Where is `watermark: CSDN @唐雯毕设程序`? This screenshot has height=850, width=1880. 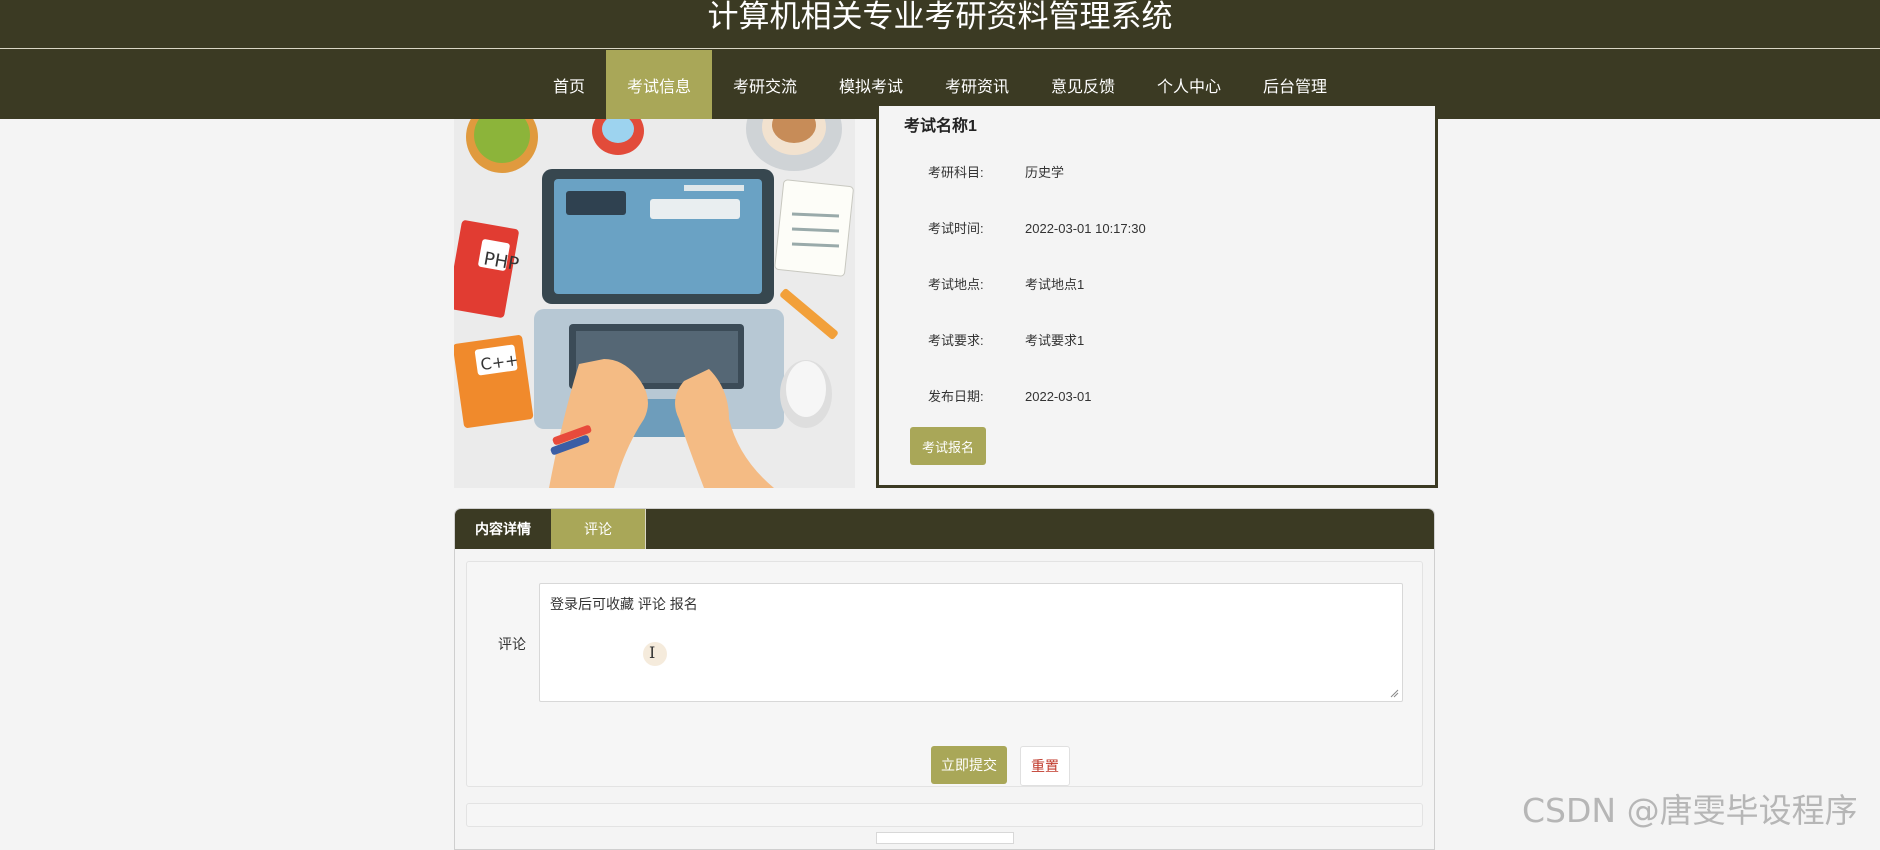 watermark: CSDN @唐雯毕设程序 is located at coordinates (1690, 810).